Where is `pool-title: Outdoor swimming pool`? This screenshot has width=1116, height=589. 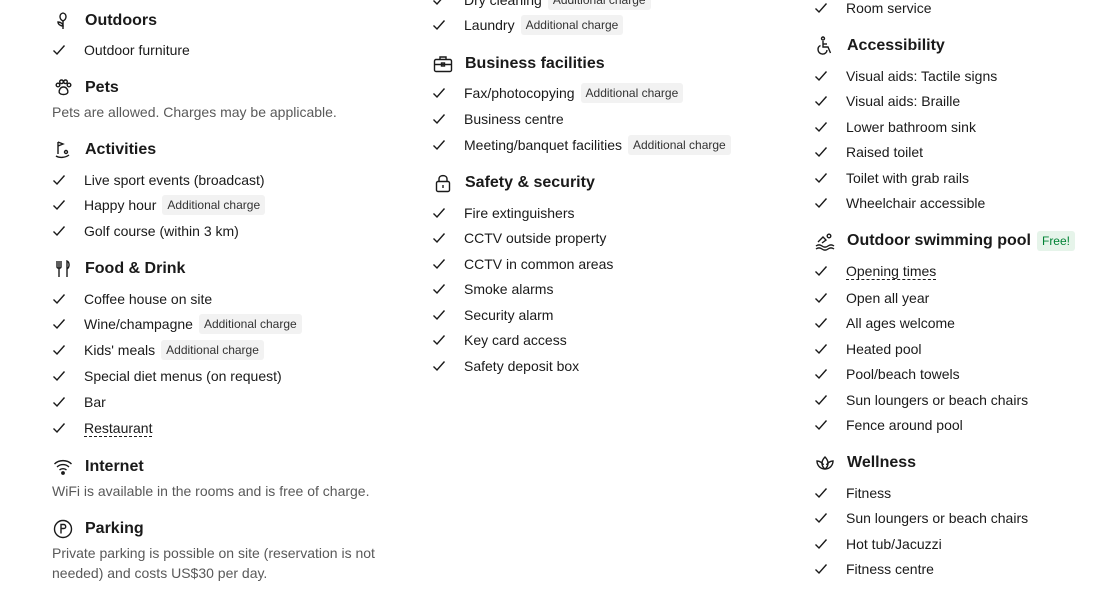 pool-title: Outdoor swimming pool is located at coordinates (939, 240).